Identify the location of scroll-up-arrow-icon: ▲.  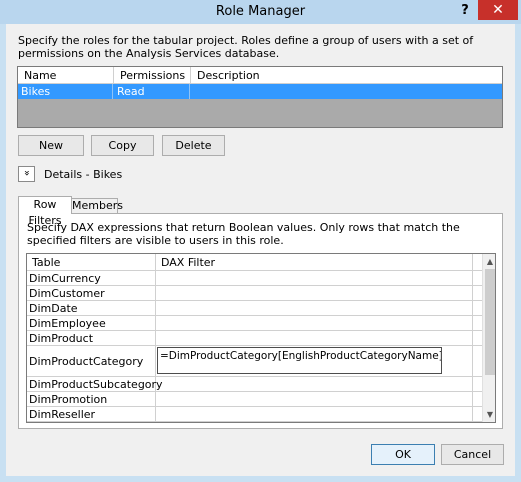
(489, 261).